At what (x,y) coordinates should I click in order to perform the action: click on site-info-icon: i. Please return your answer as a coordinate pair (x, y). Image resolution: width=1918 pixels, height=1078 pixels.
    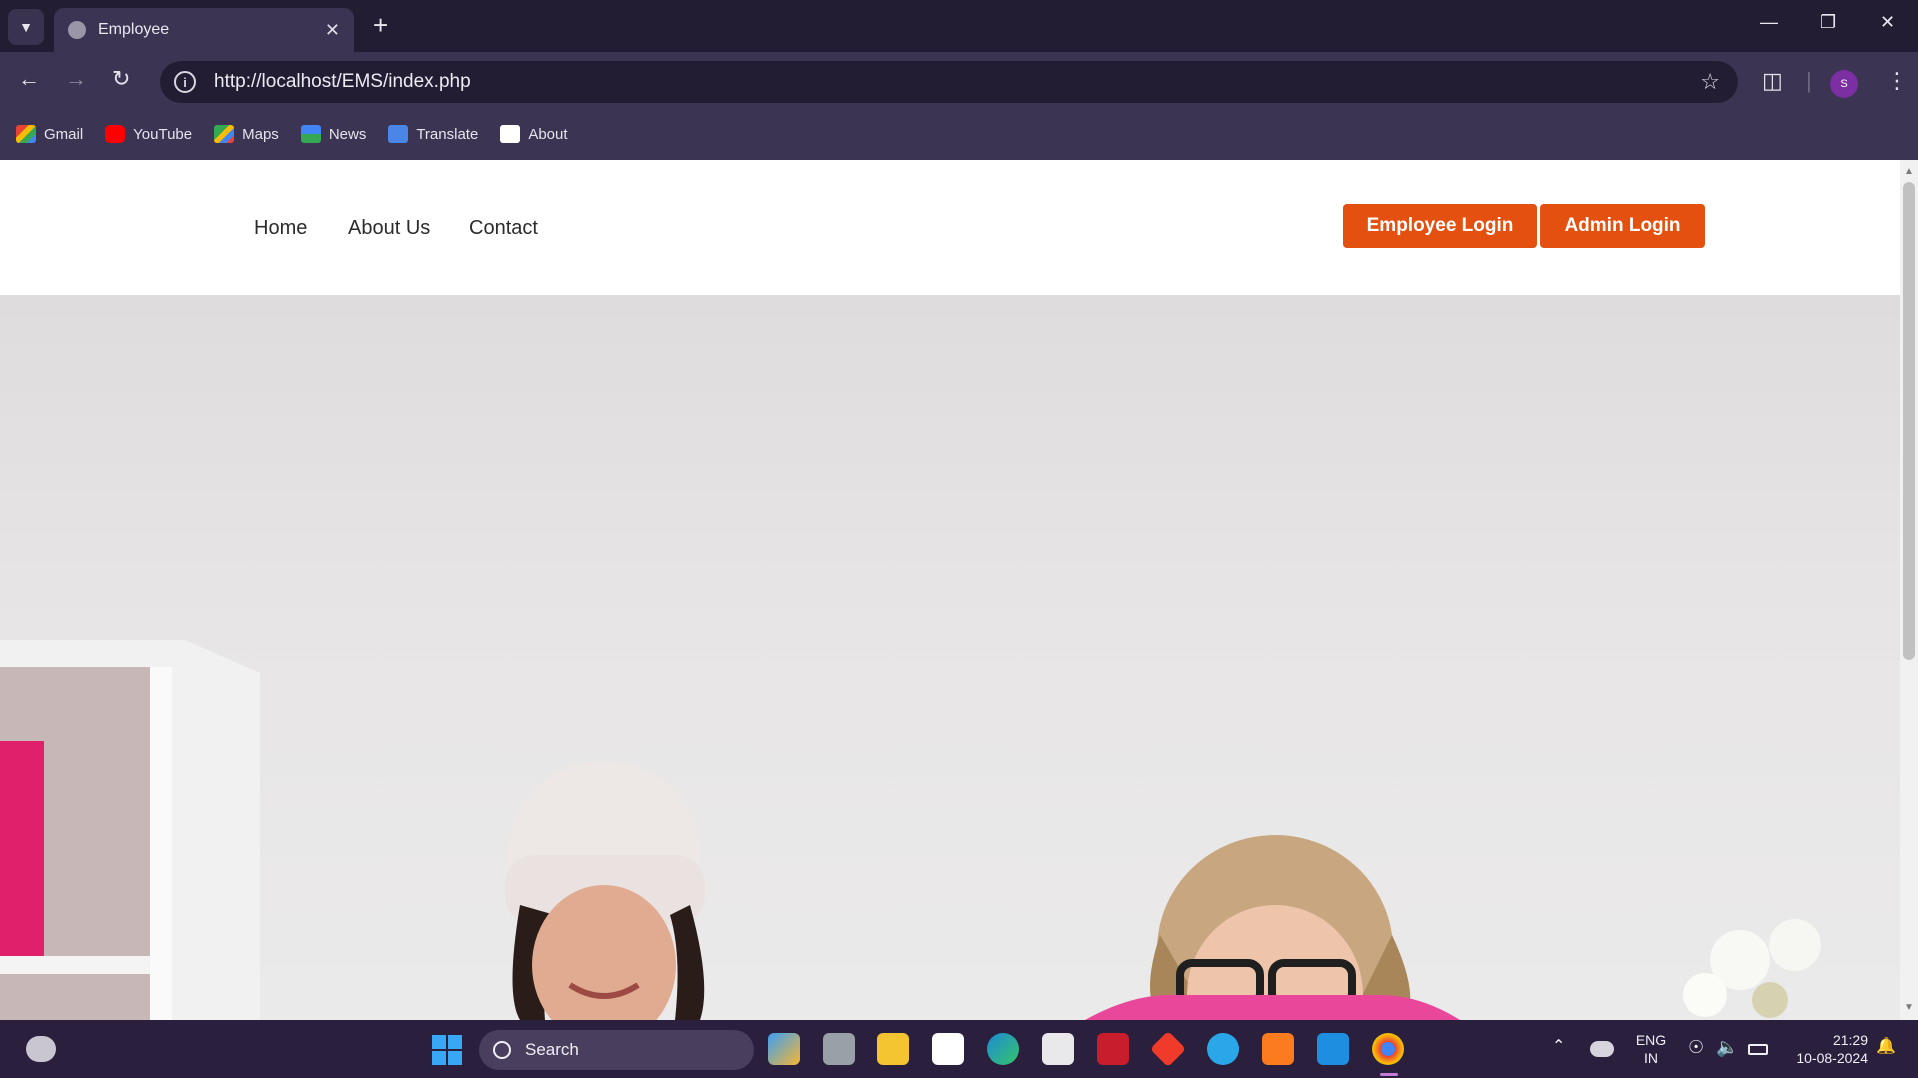
    Looking at the image, I should click on (185, 82).